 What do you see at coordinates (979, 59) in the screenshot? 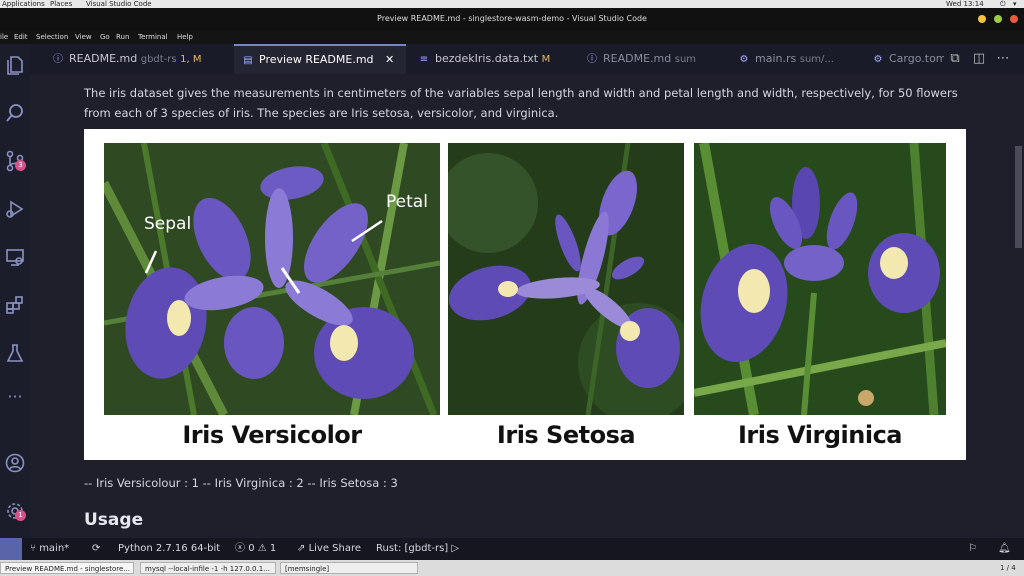
I see `split-editor-icon: ◫` at bounding box center [979, 59].